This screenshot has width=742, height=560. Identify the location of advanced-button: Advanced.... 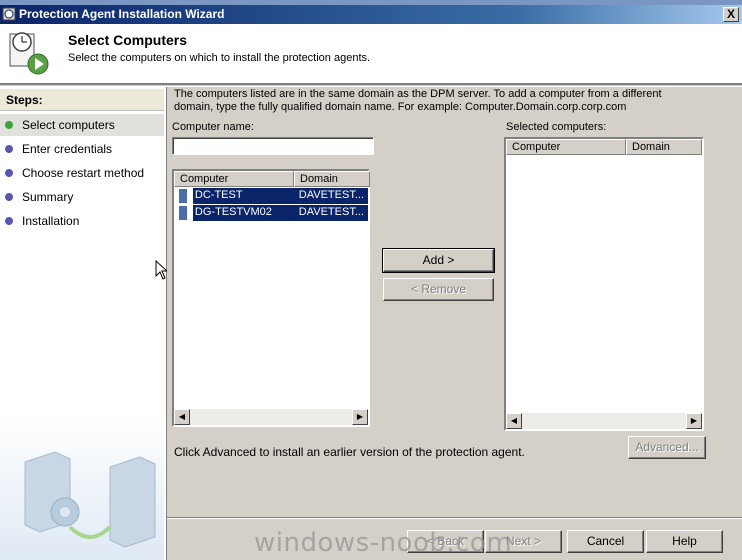
(667, 447).